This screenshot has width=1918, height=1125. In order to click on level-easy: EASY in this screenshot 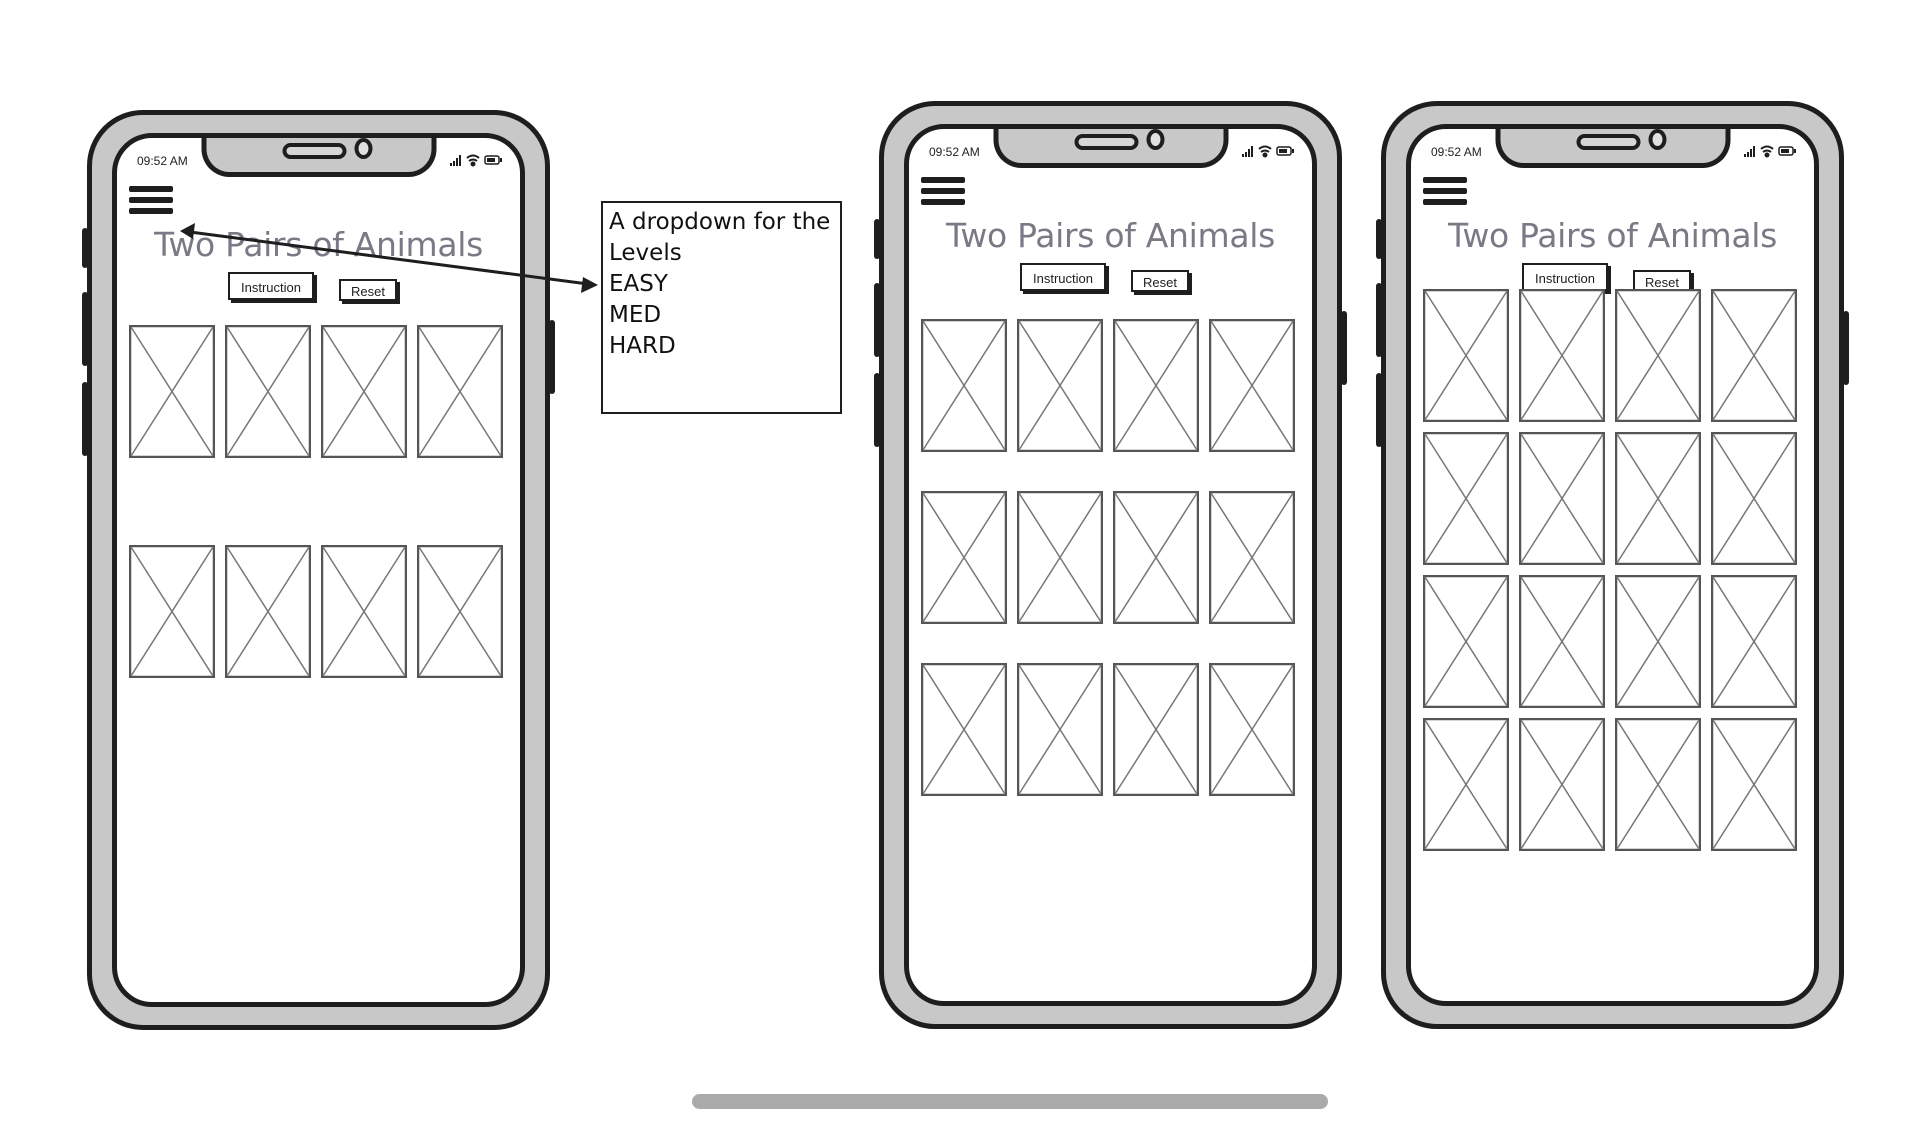, I will do `click(638, 284)`.